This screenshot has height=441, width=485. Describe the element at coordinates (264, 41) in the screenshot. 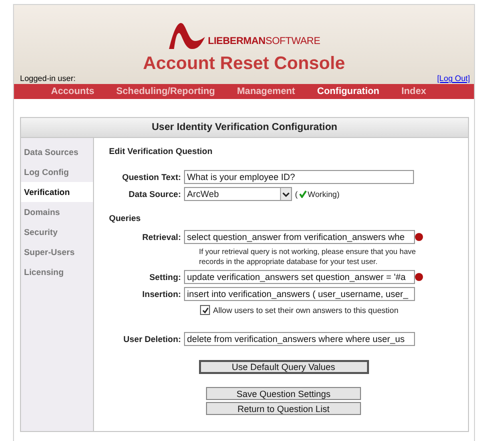

I see `logo-text: LIEBERMANSOFTWARE` at that location.